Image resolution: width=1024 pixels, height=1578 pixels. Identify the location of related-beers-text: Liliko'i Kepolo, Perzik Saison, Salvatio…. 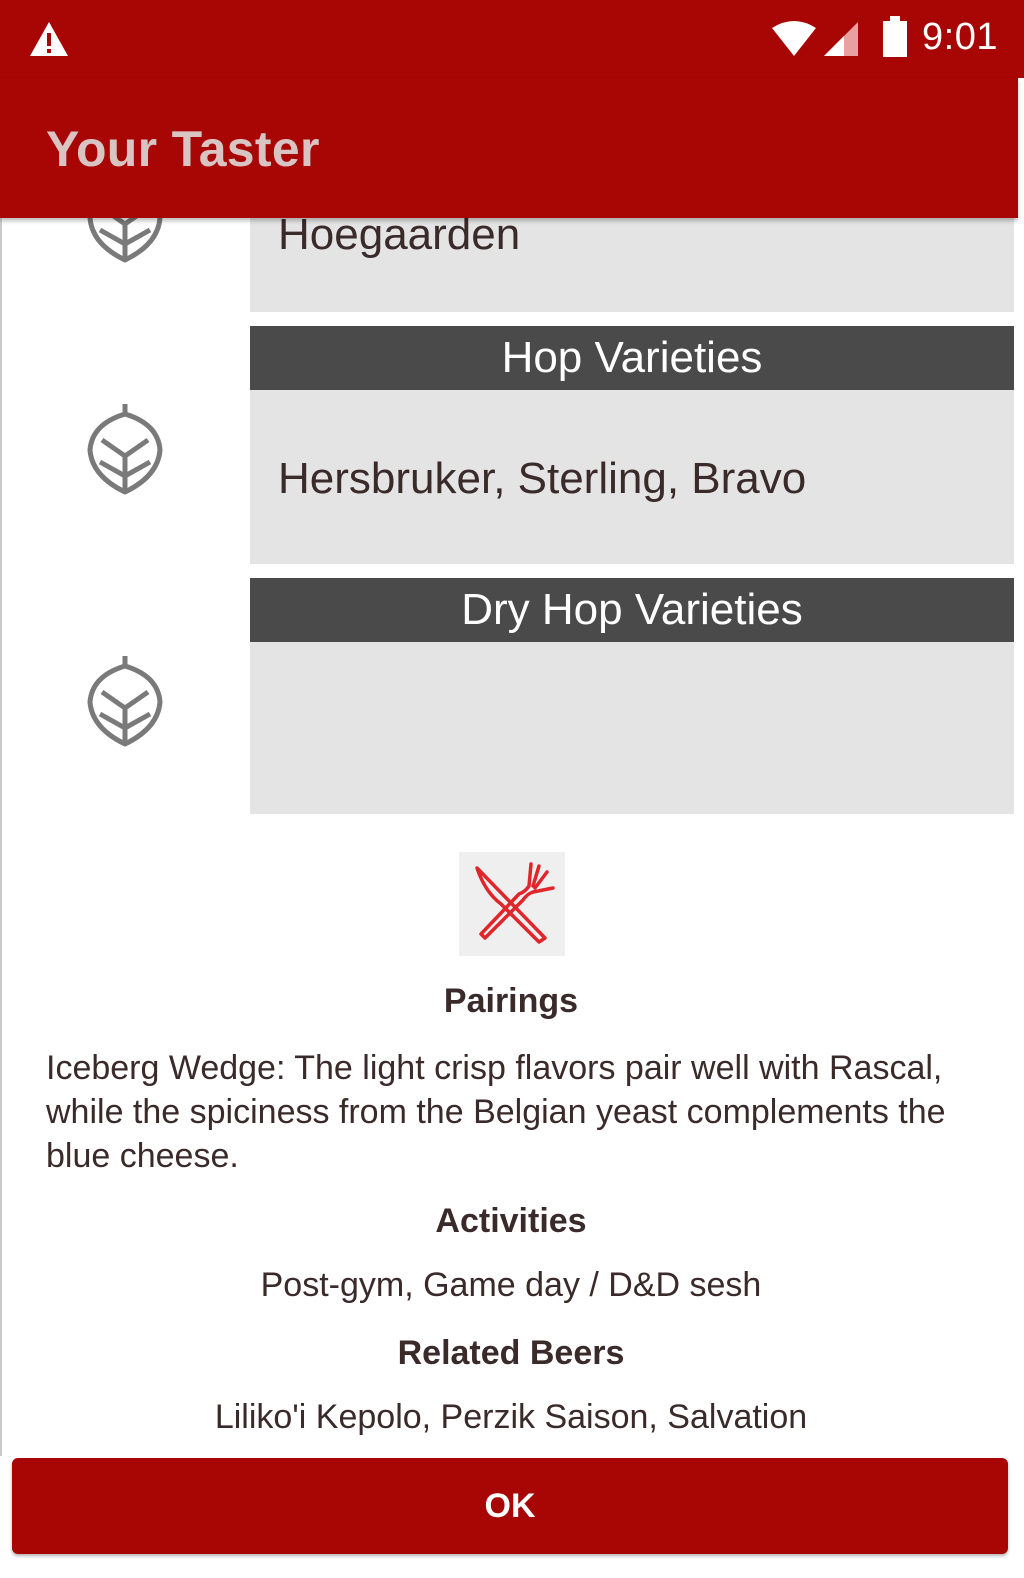
(511, 1417).